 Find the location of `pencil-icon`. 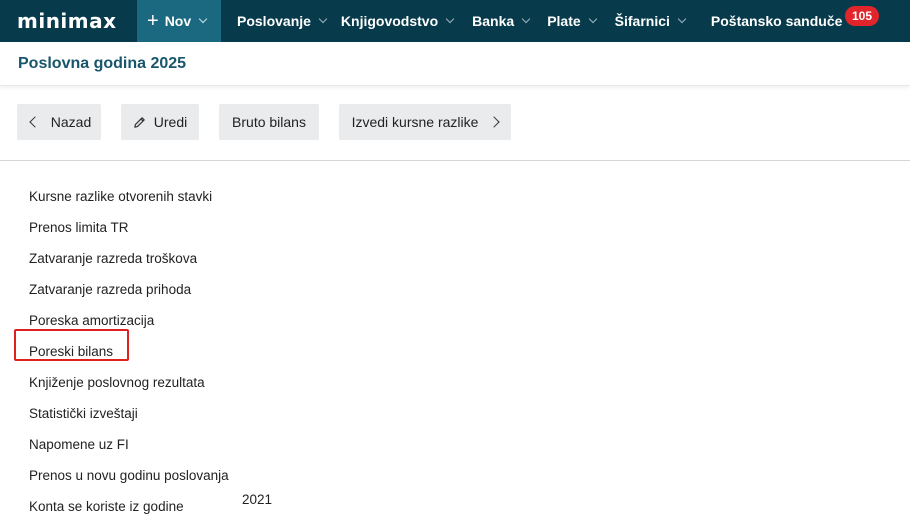

pencil-icon is located at coordinates (139, 122).